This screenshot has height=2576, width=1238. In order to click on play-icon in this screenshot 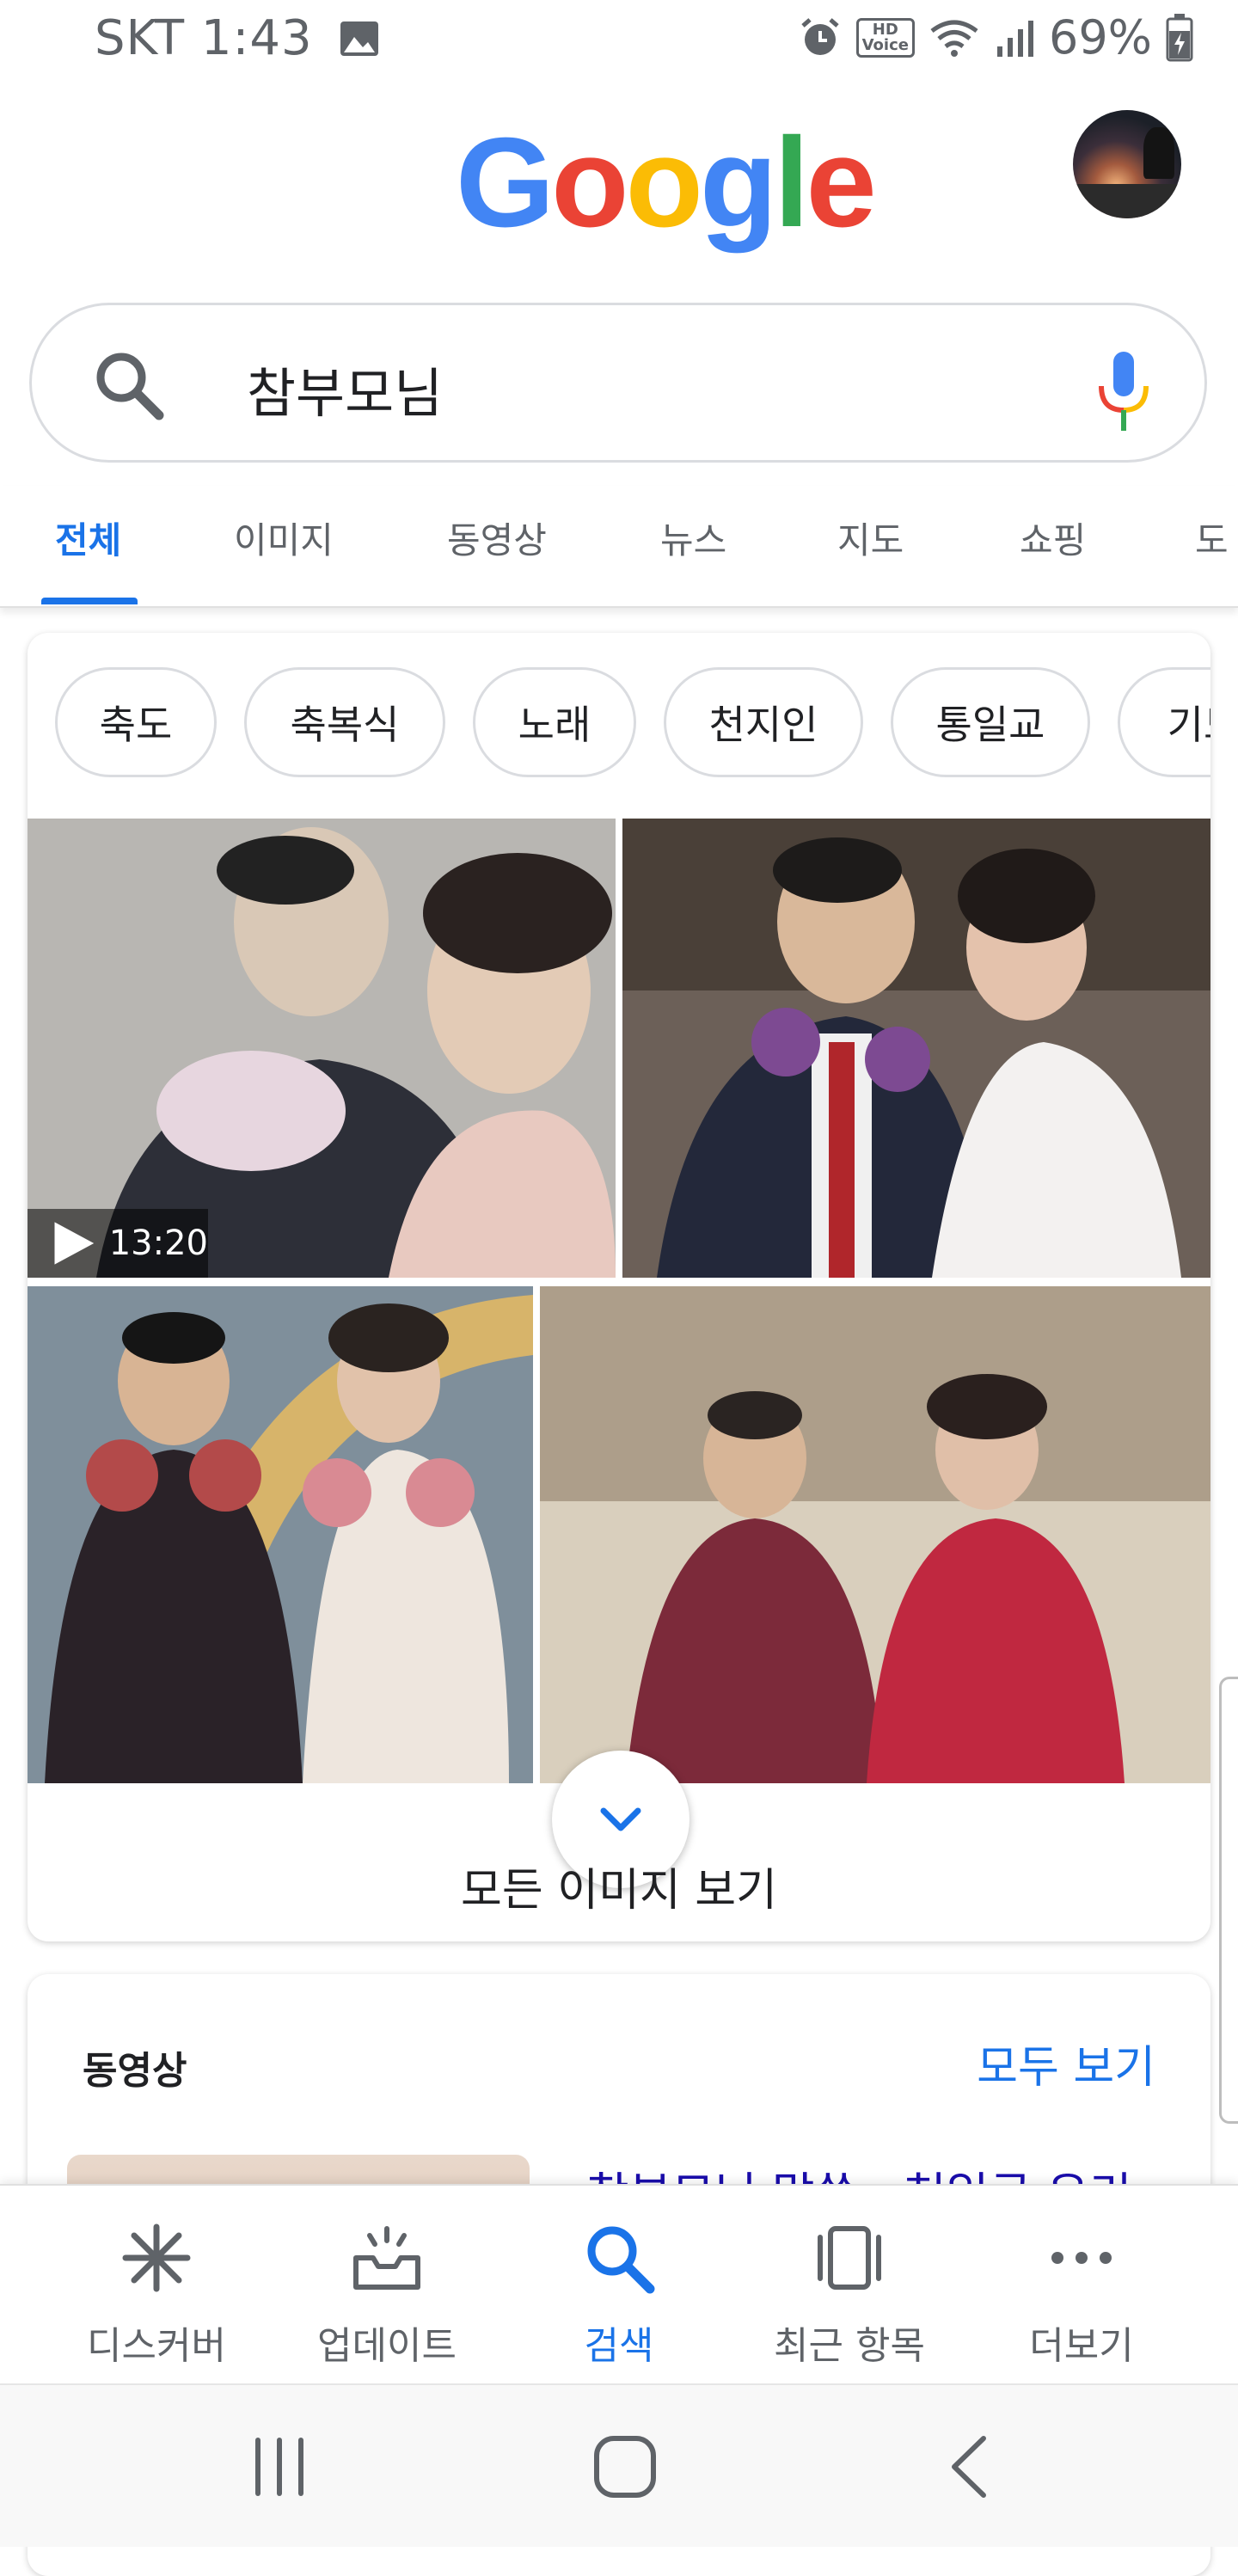, I will do `click(75, 1244)`.